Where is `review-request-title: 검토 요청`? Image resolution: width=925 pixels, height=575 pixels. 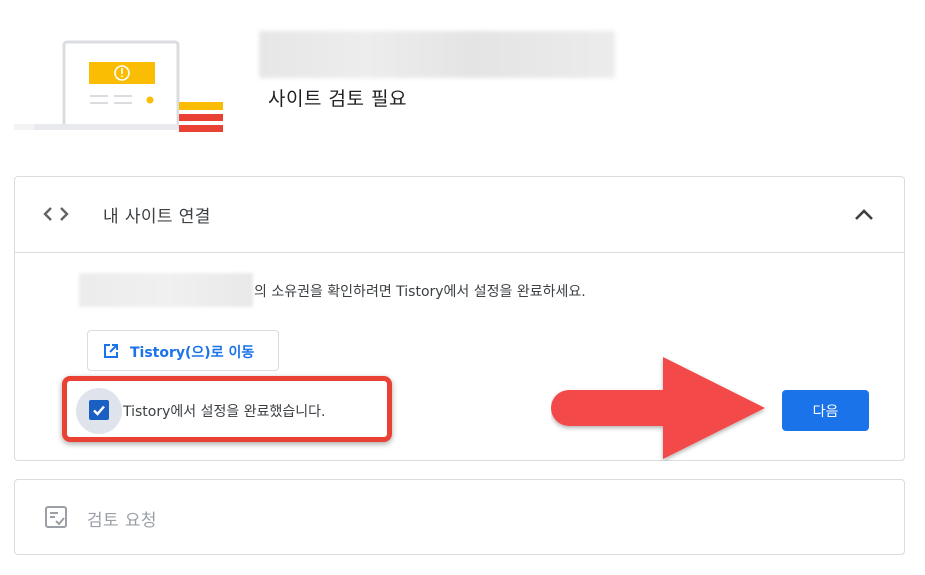
review-request-title: 검토 요청 is located at coordinates (122, 521).